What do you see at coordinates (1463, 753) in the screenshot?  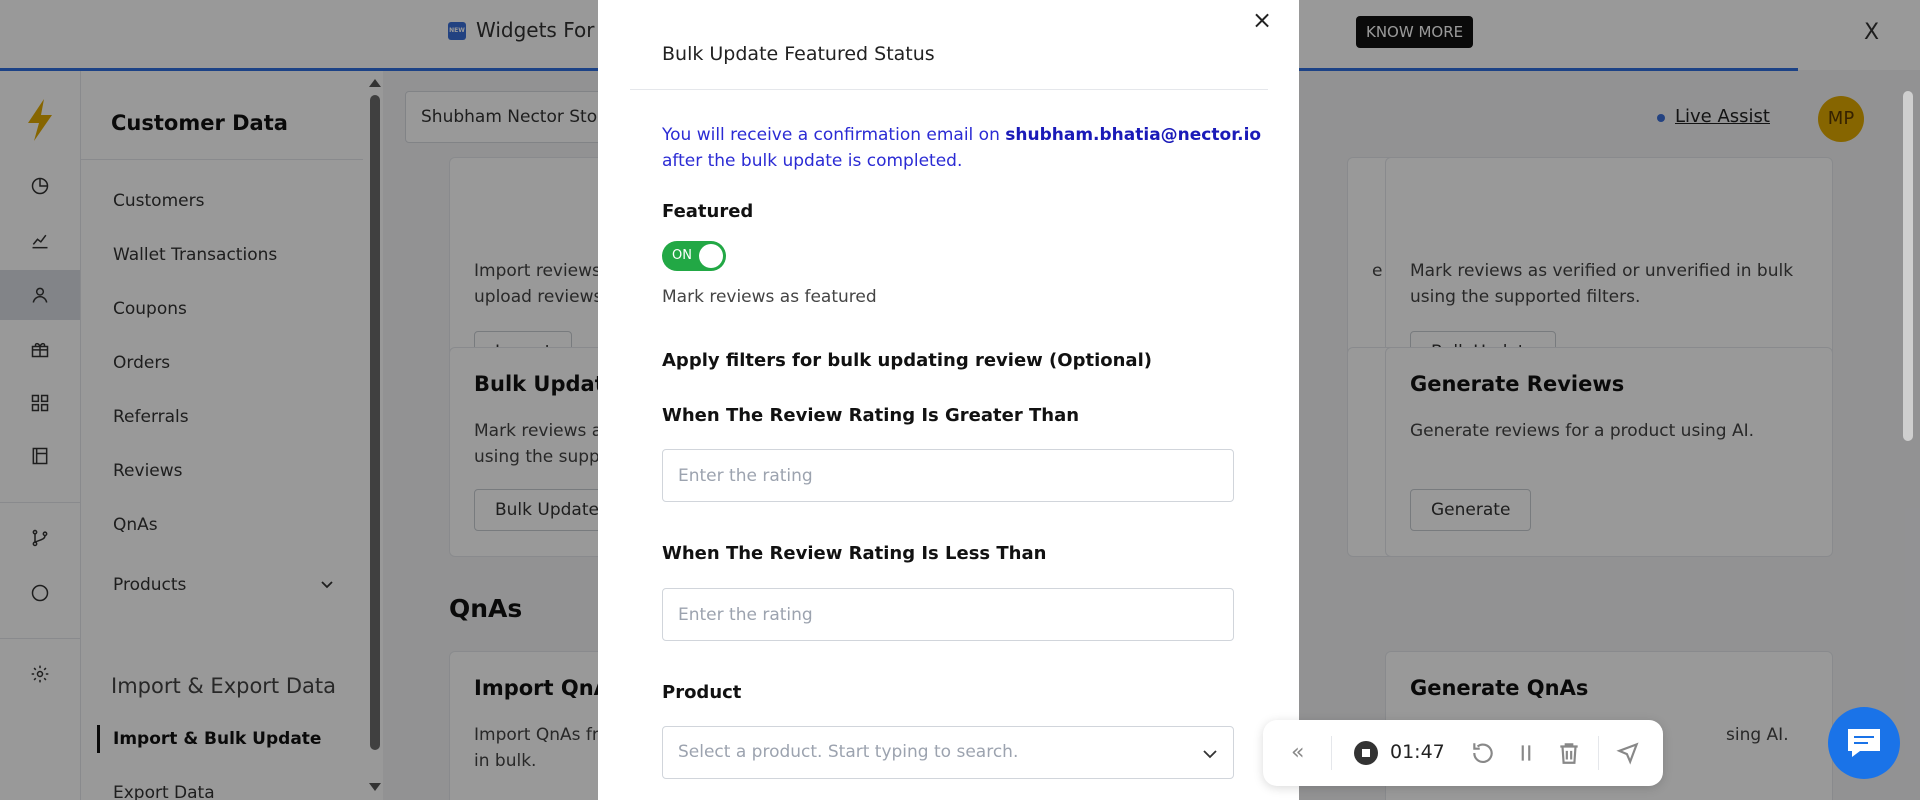 I see `screen-recorder-toolbar: « 01:47` at bounding box center [1463, 753].